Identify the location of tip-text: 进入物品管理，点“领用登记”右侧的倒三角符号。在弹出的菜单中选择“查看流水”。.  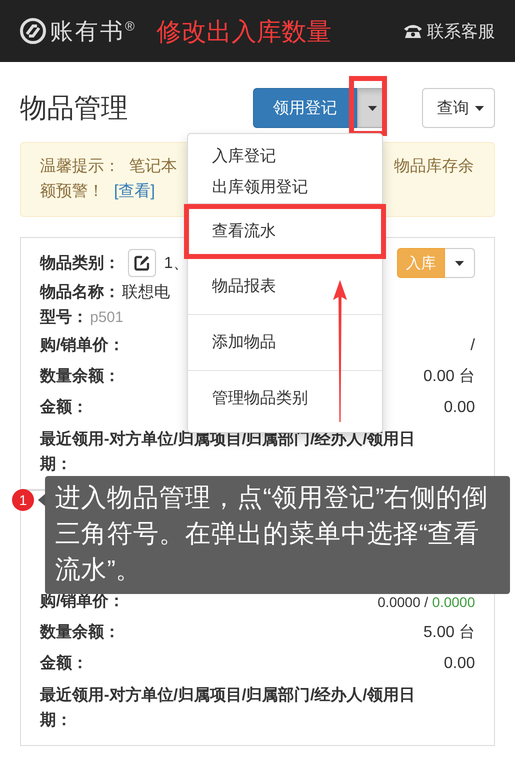
(277, 535).